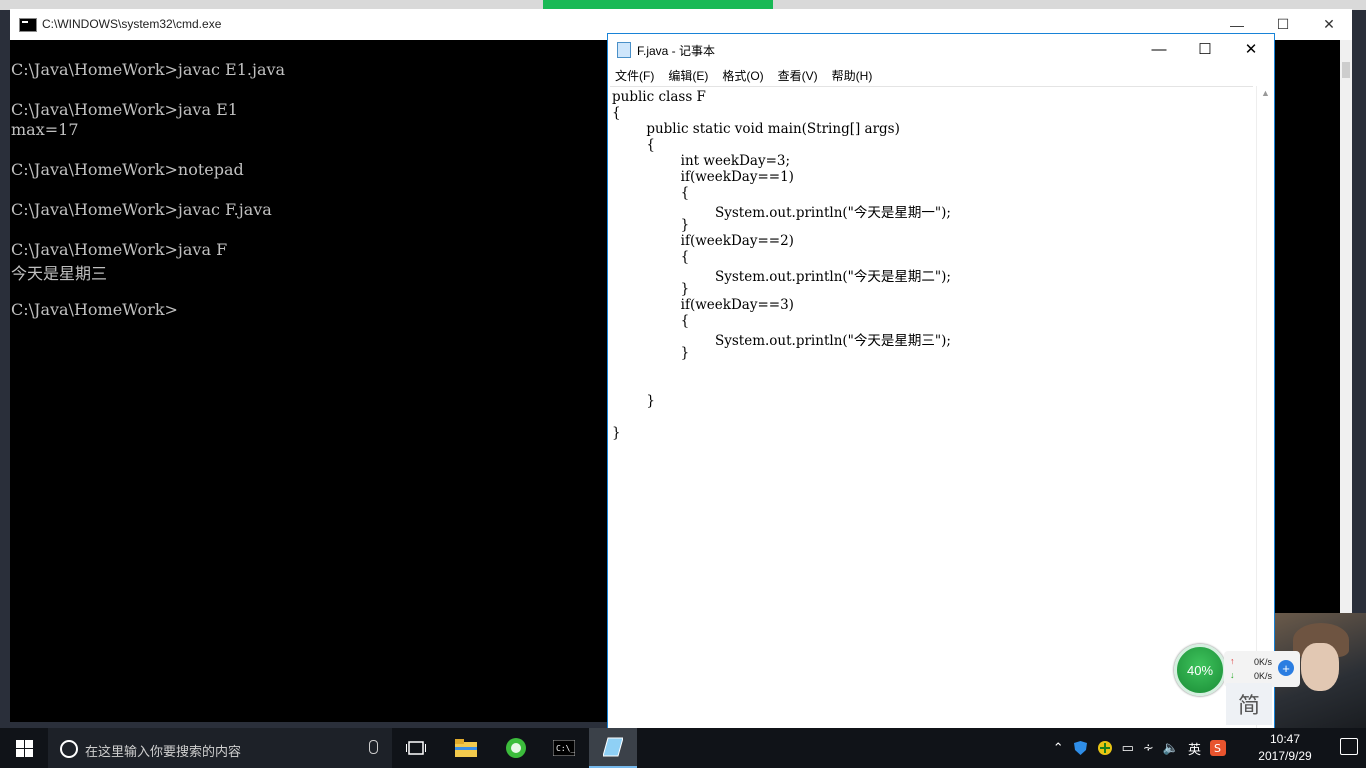 Image resolution: width=1366 pixels, height=768 pixels. I want to click on console-app-icon: C:\_, so click(564, 748).